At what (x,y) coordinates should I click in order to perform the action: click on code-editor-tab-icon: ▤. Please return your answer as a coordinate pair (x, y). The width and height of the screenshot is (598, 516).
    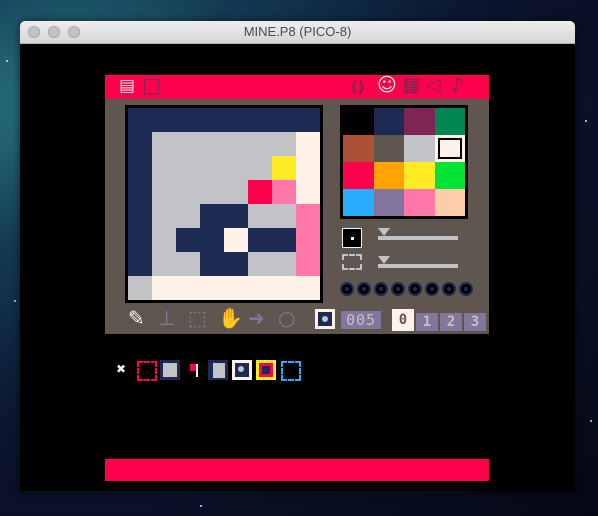
    Looking at the image, I should click on (127, 86).